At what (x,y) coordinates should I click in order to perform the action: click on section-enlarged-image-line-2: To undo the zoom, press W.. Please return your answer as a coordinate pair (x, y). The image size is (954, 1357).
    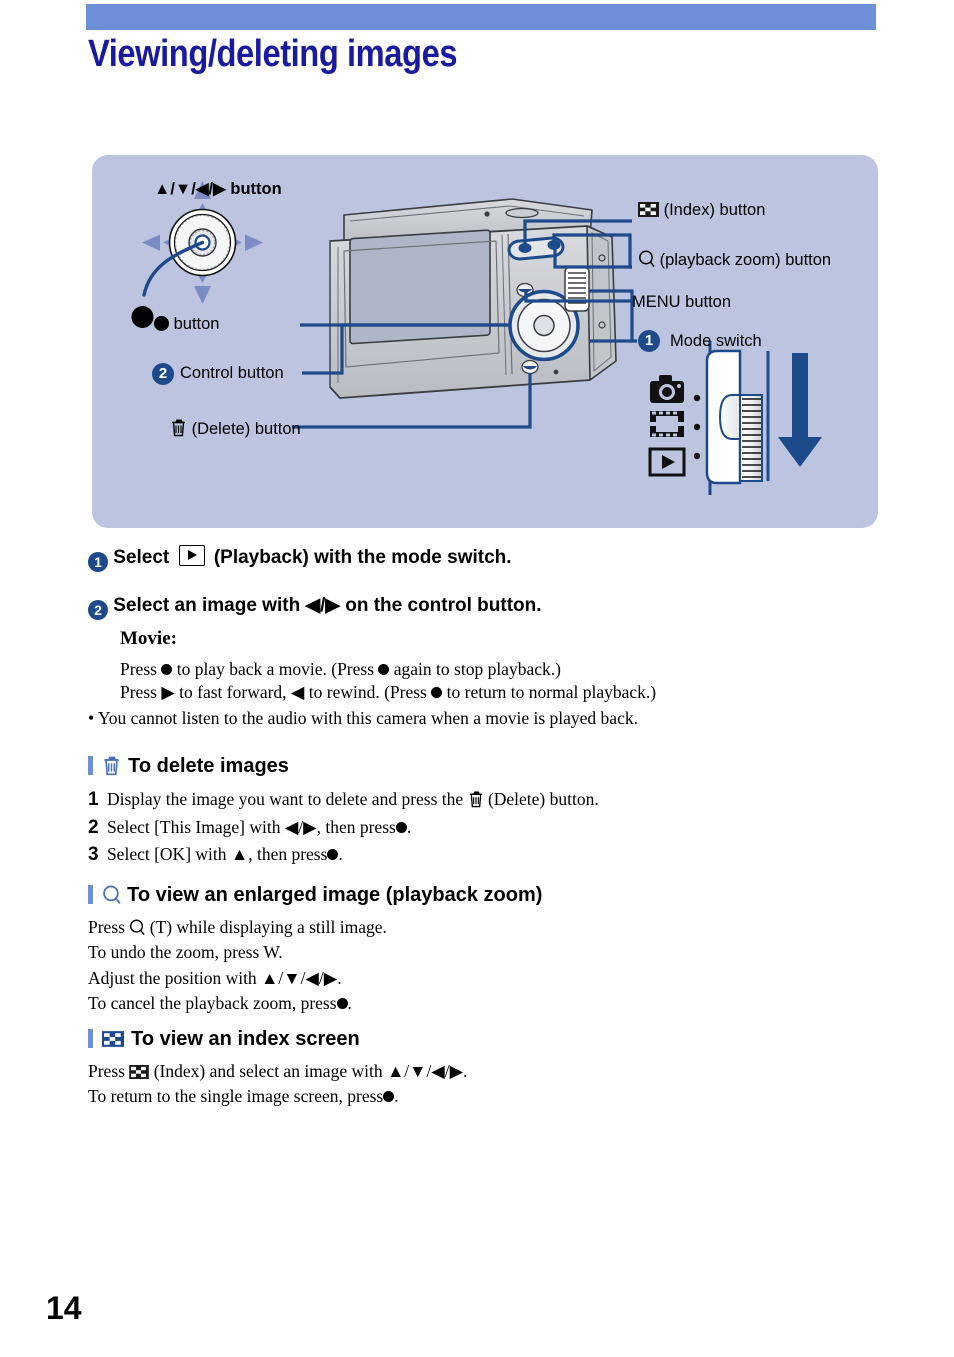
    Looking at the image, I should click on (185, 952).